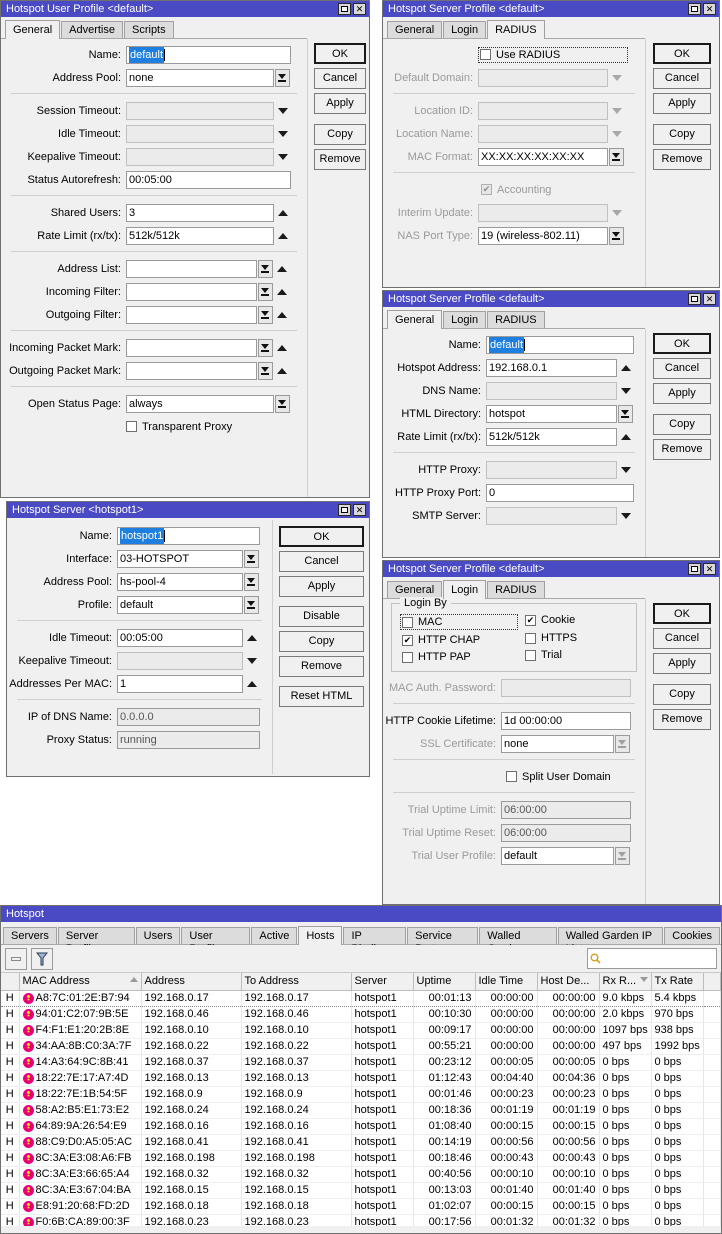 The height and width of the screenshot is (1234, 722). I want to click on incoming-packet-mark-dropdown-icon, so click(265, 347).